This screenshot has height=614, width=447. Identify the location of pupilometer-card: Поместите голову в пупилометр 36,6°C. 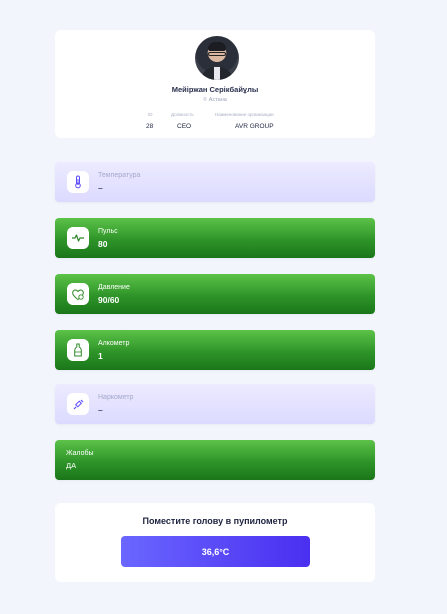
(215, 542).